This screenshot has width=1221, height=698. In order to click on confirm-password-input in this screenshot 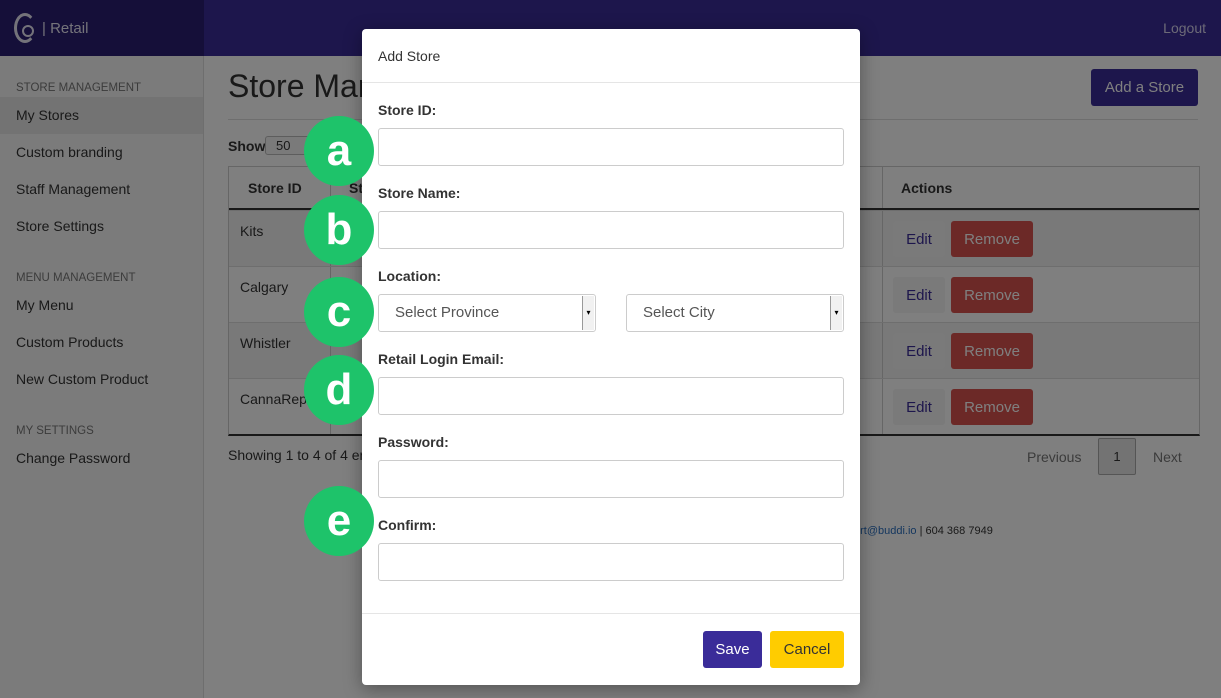, I will do `click(611, 562)`.